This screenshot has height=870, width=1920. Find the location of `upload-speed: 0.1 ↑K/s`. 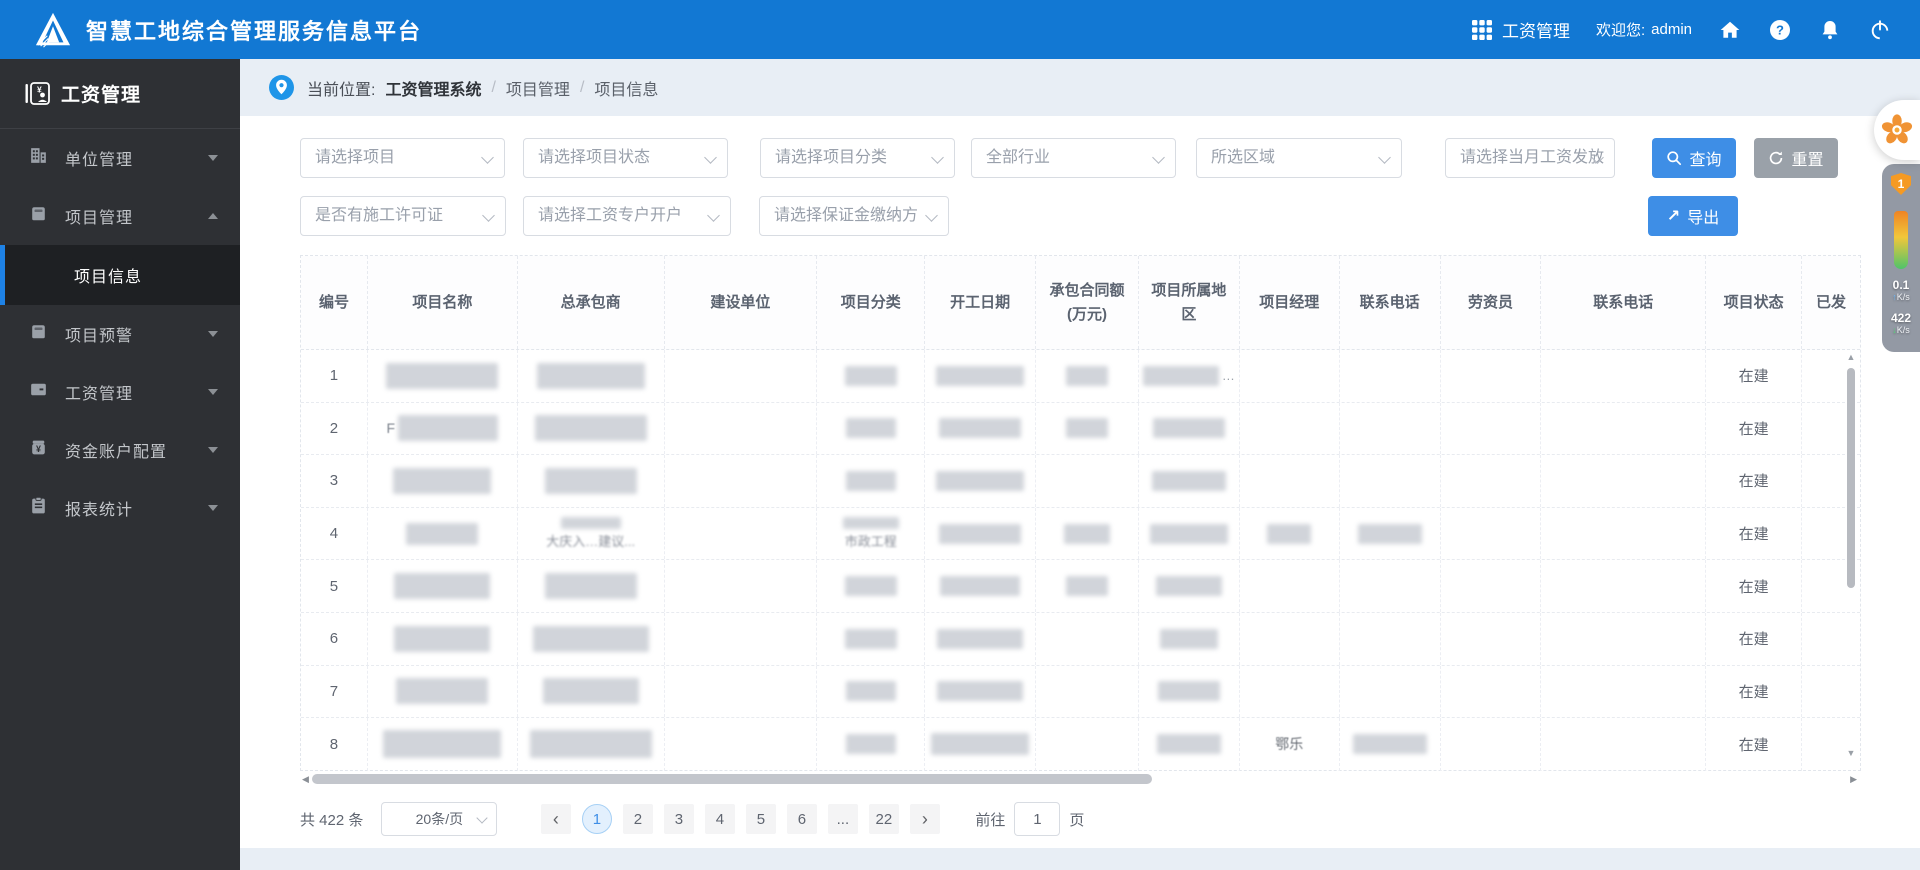

upload-speed: 0.1 ↑K/s is located at coordinates (1901, 290).